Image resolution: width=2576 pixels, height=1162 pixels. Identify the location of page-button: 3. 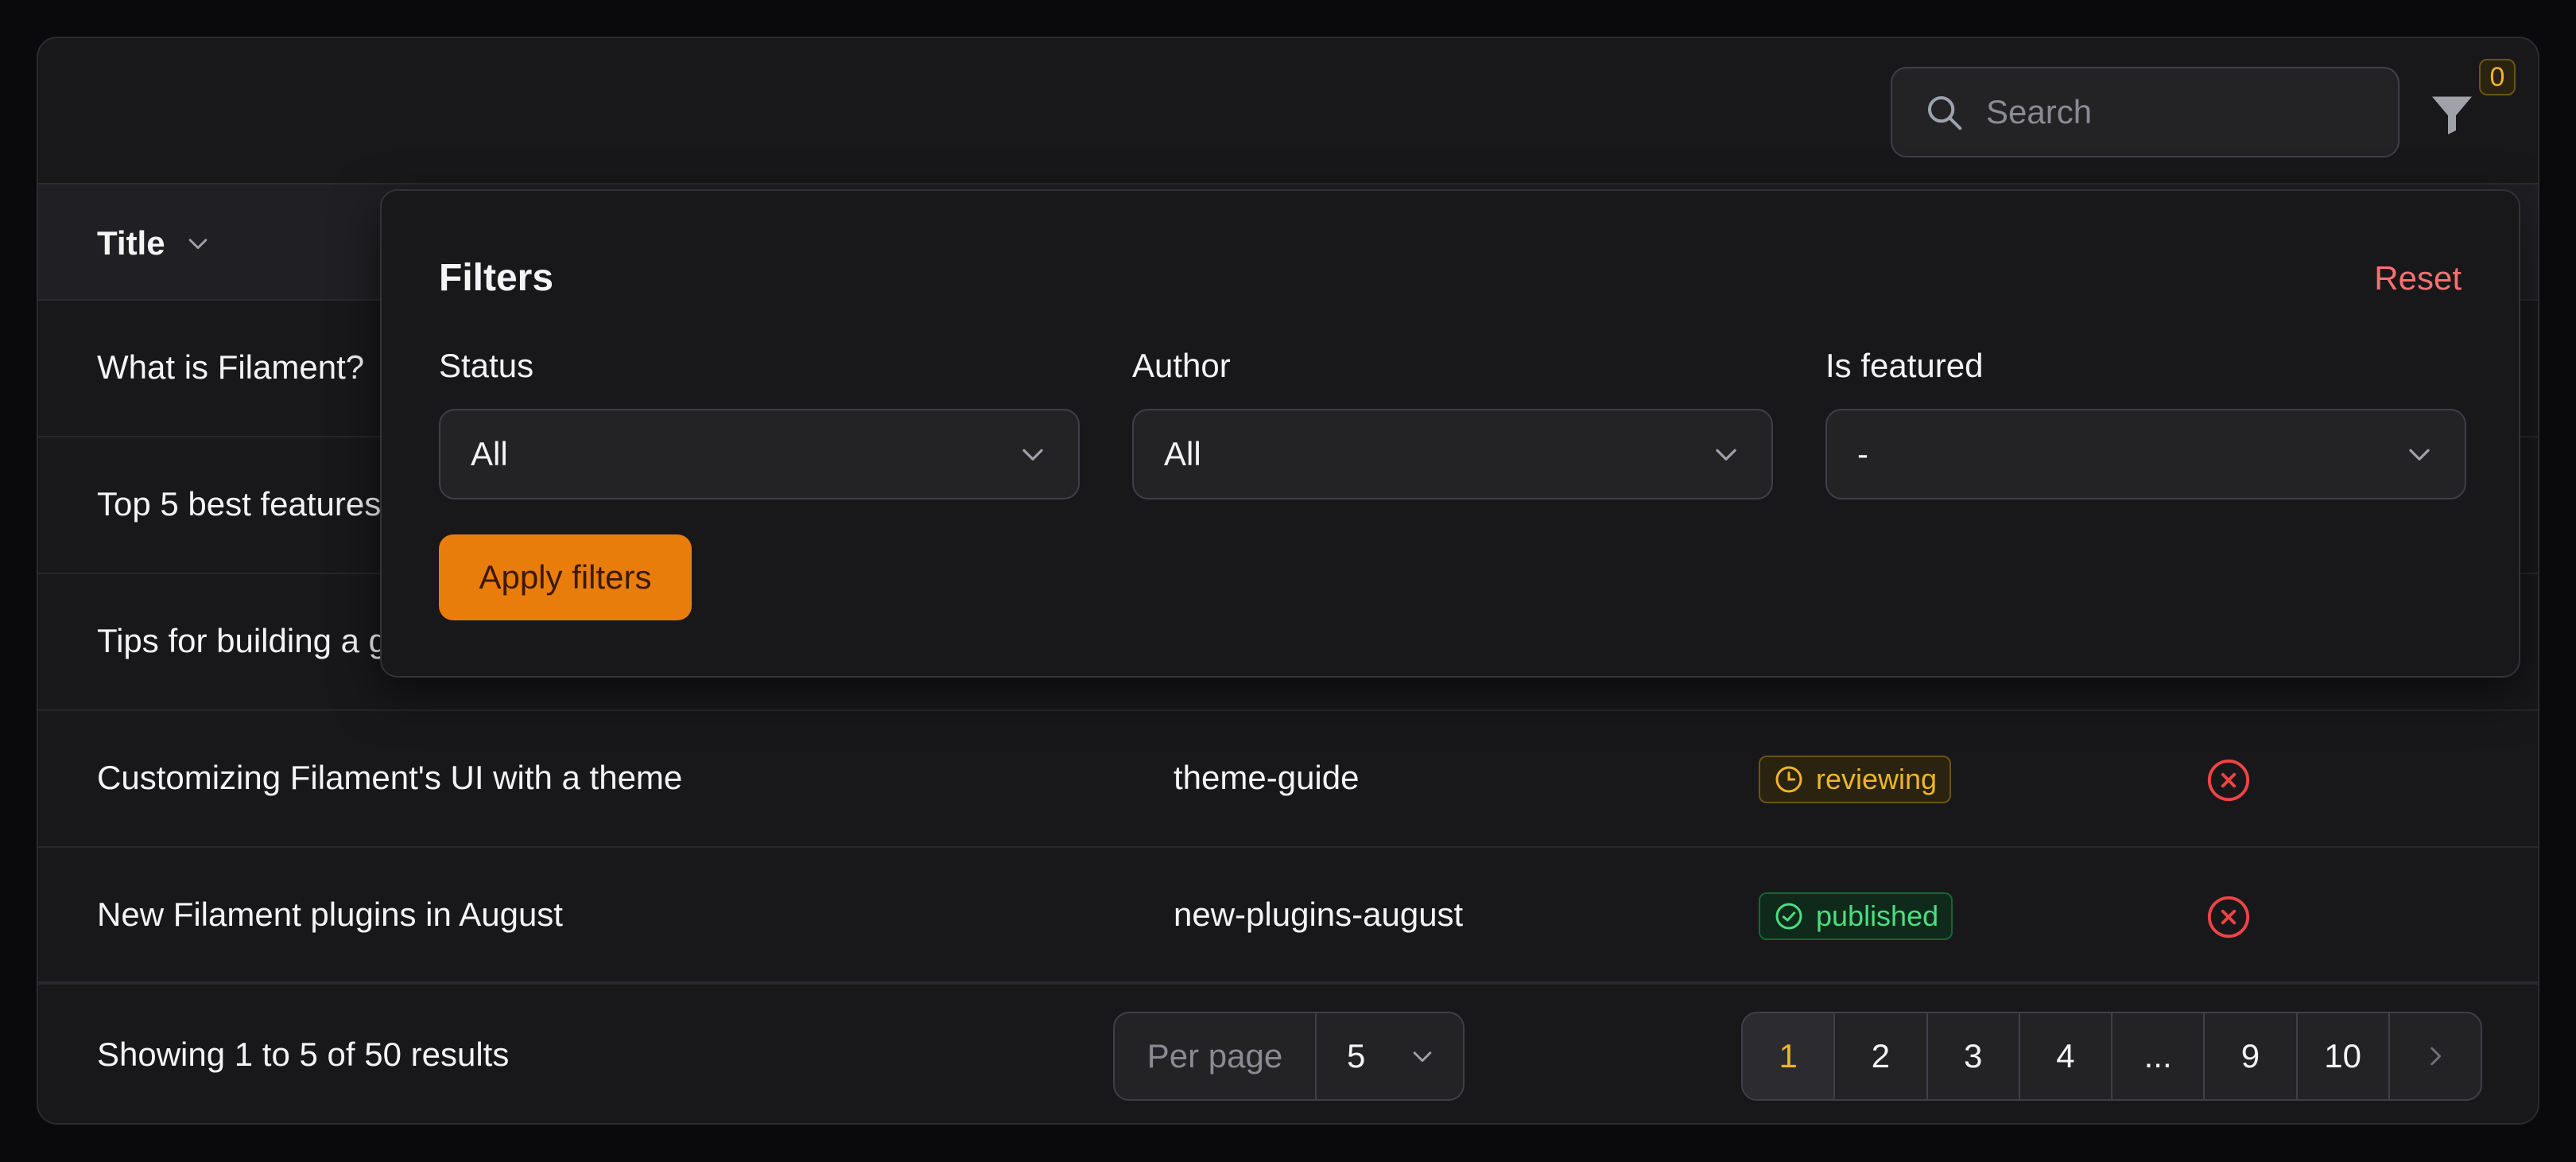
(1974, 1056).